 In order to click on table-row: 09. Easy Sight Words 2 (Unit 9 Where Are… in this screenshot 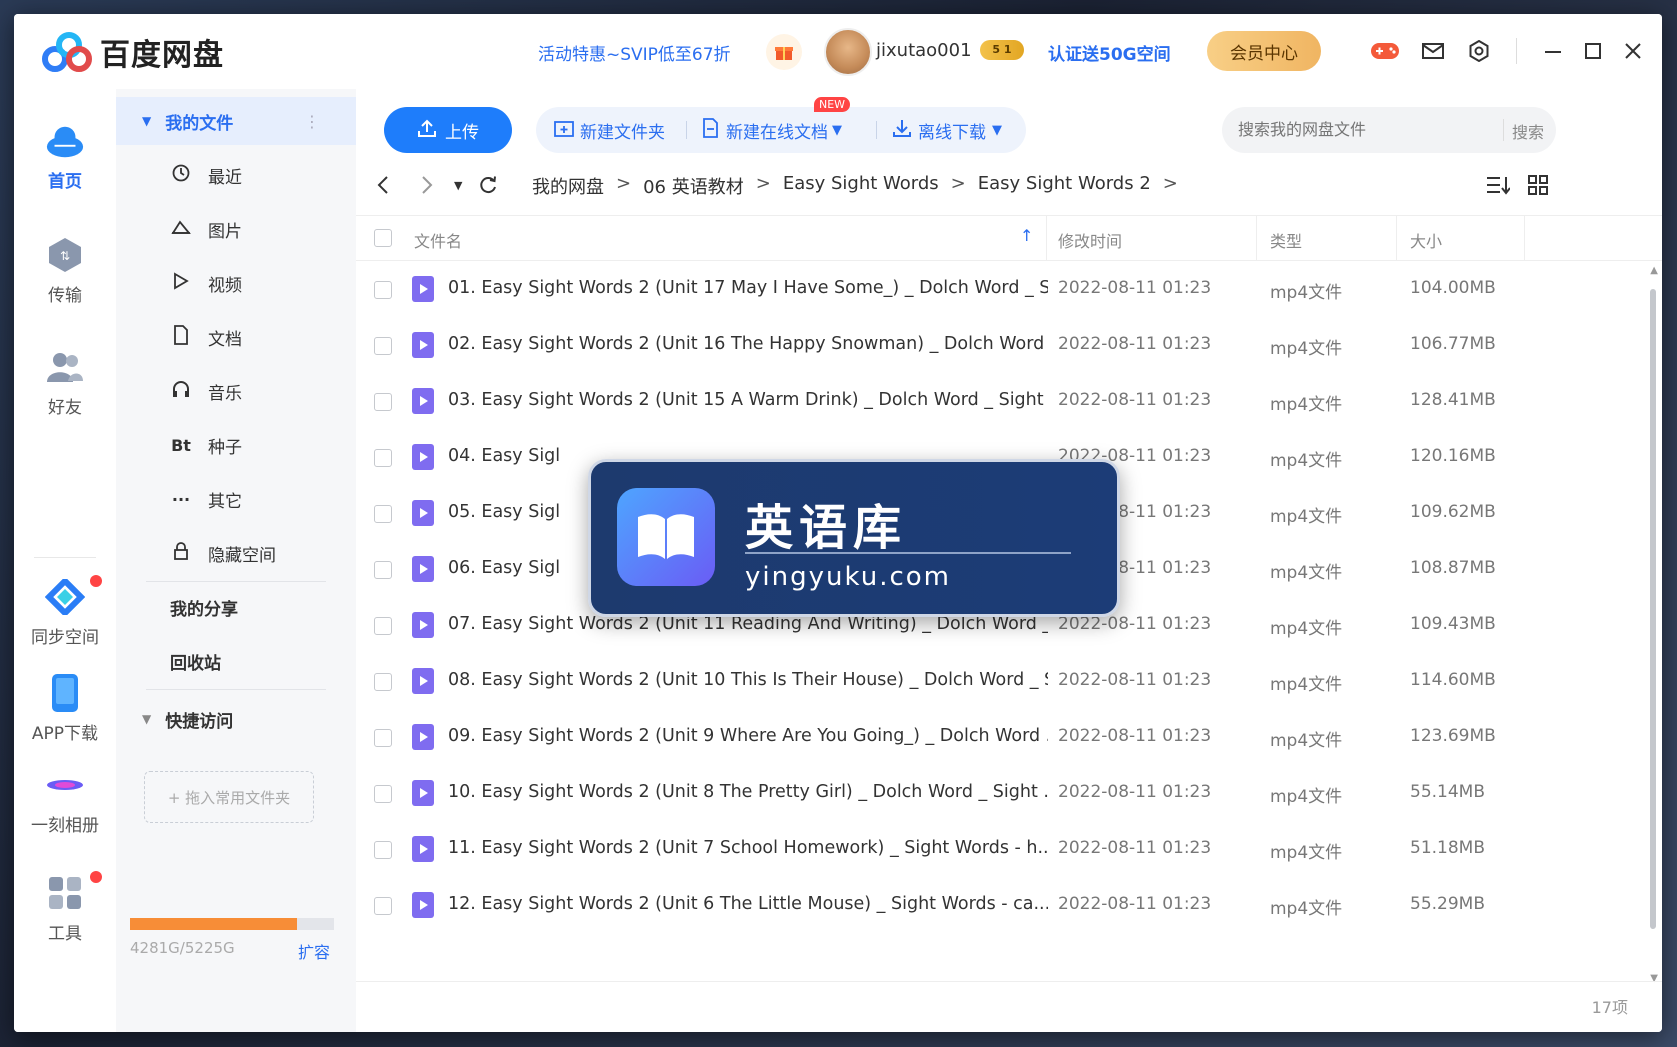, I will do `click(961, 738)`.